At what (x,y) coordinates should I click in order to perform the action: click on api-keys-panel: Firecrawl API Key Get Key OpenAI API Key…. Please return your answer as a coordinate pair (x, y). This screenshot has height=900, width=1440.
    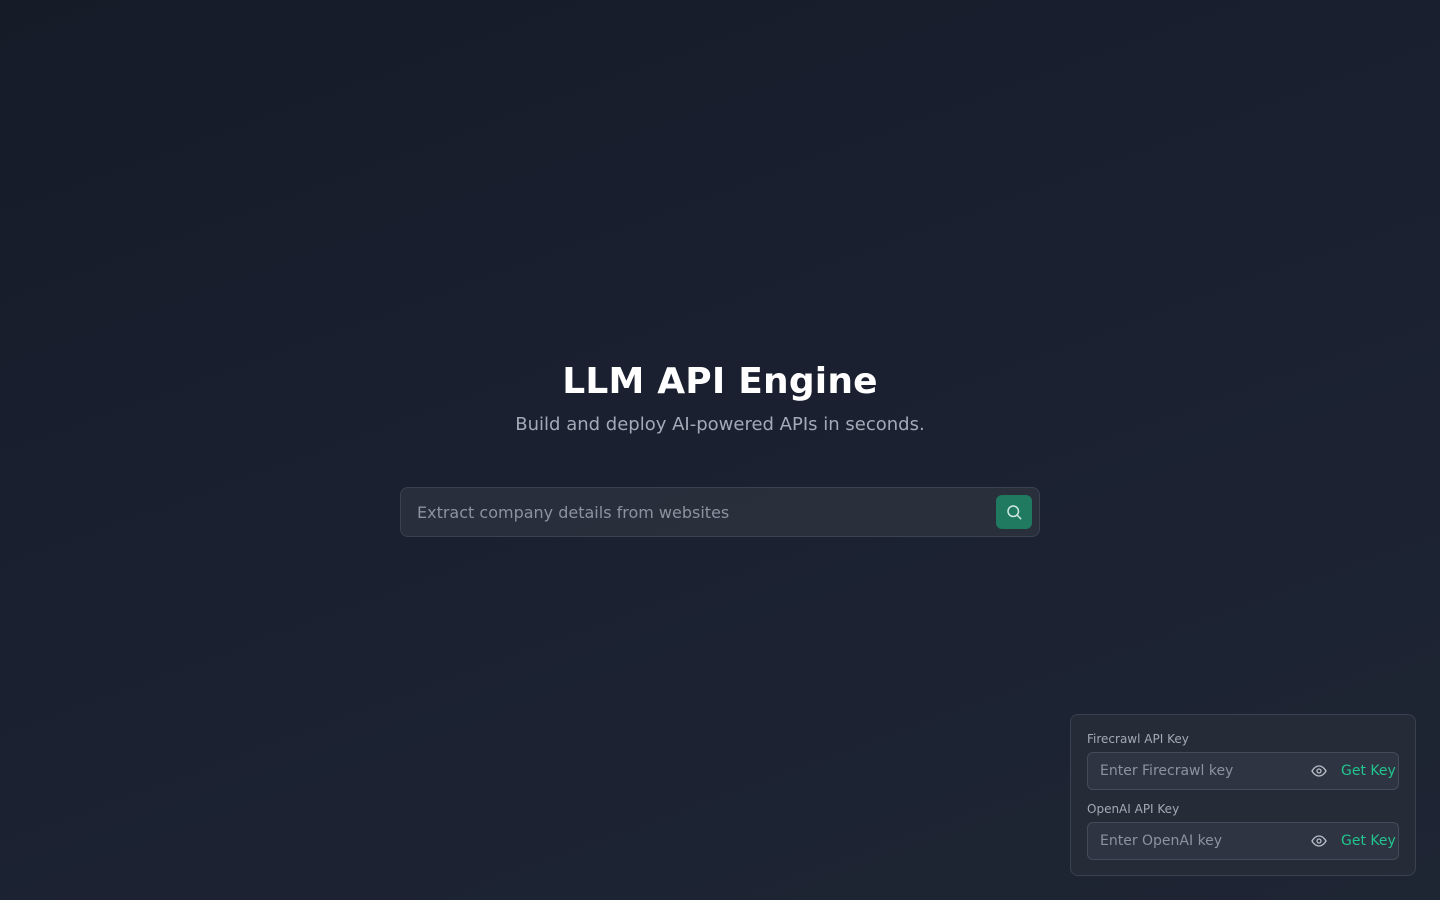
    Looking at the image, I should click on (1243, 795).